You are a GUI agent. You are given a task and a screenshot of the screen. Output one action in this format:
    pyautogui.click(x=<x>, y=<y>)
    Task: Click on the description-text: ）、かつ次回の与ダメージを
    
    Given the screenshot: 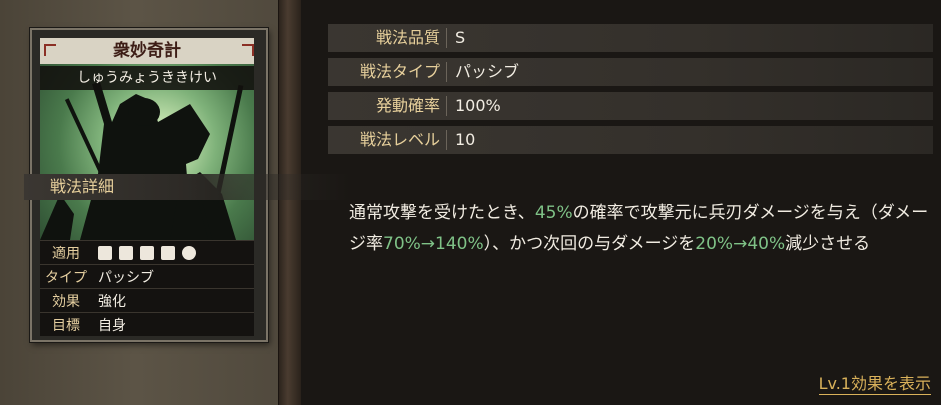 What is the action you would take?
    pyautogui.click(x=589, y=244)
    